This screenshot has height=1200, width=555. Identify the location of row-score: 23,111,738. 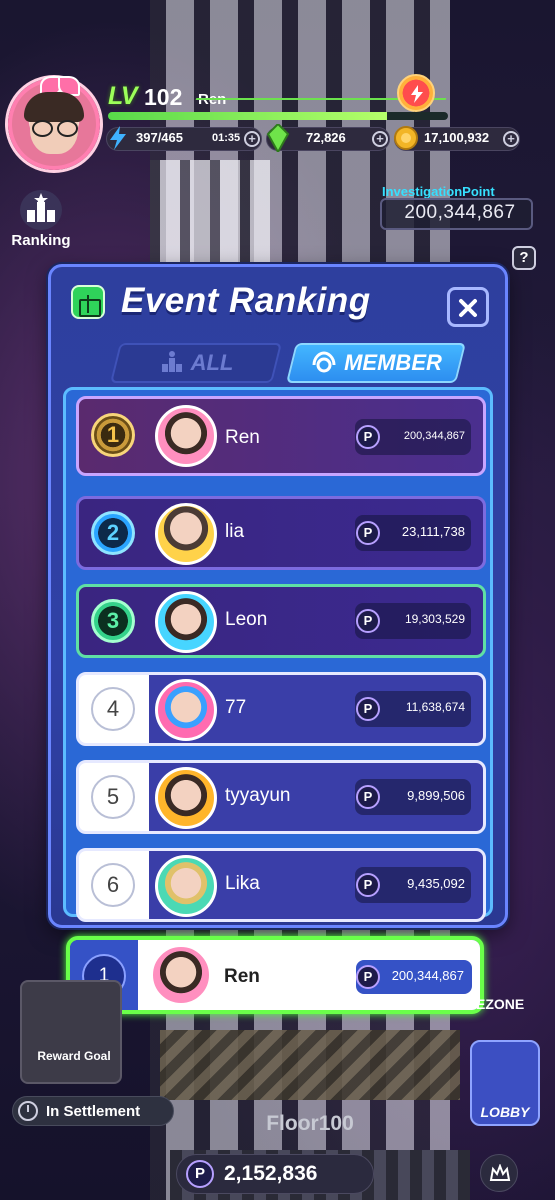
(433, 531).